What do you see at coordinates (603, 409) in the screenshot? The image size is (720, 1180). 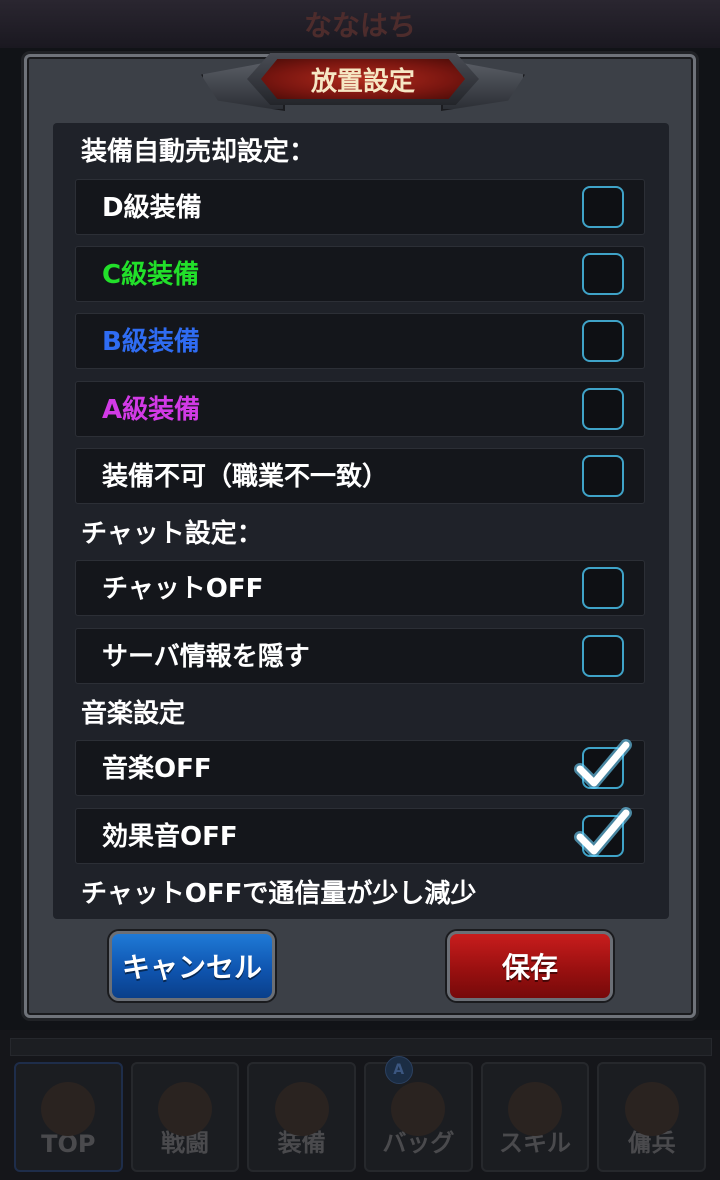 I see `checkbox-a-grade` at bounding box center [603, 409].